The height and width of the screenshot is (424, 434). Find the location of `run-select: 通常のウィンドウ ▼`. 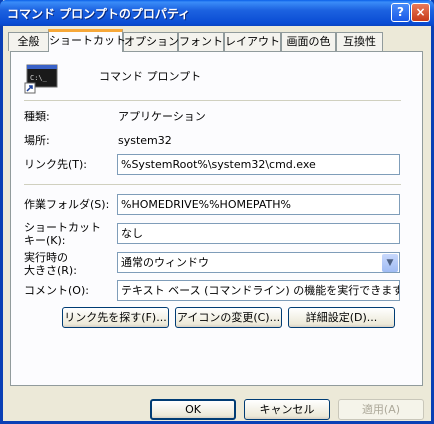

run-select: 通常のウィンドウ ▼ is located at coordinates (258, 262).